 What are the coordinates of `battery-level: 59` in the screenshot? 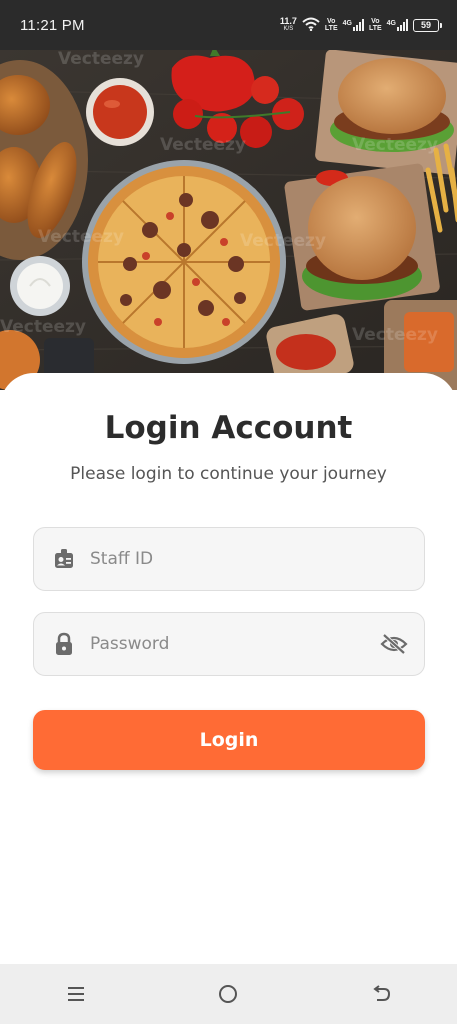 It's located at (425, 25).